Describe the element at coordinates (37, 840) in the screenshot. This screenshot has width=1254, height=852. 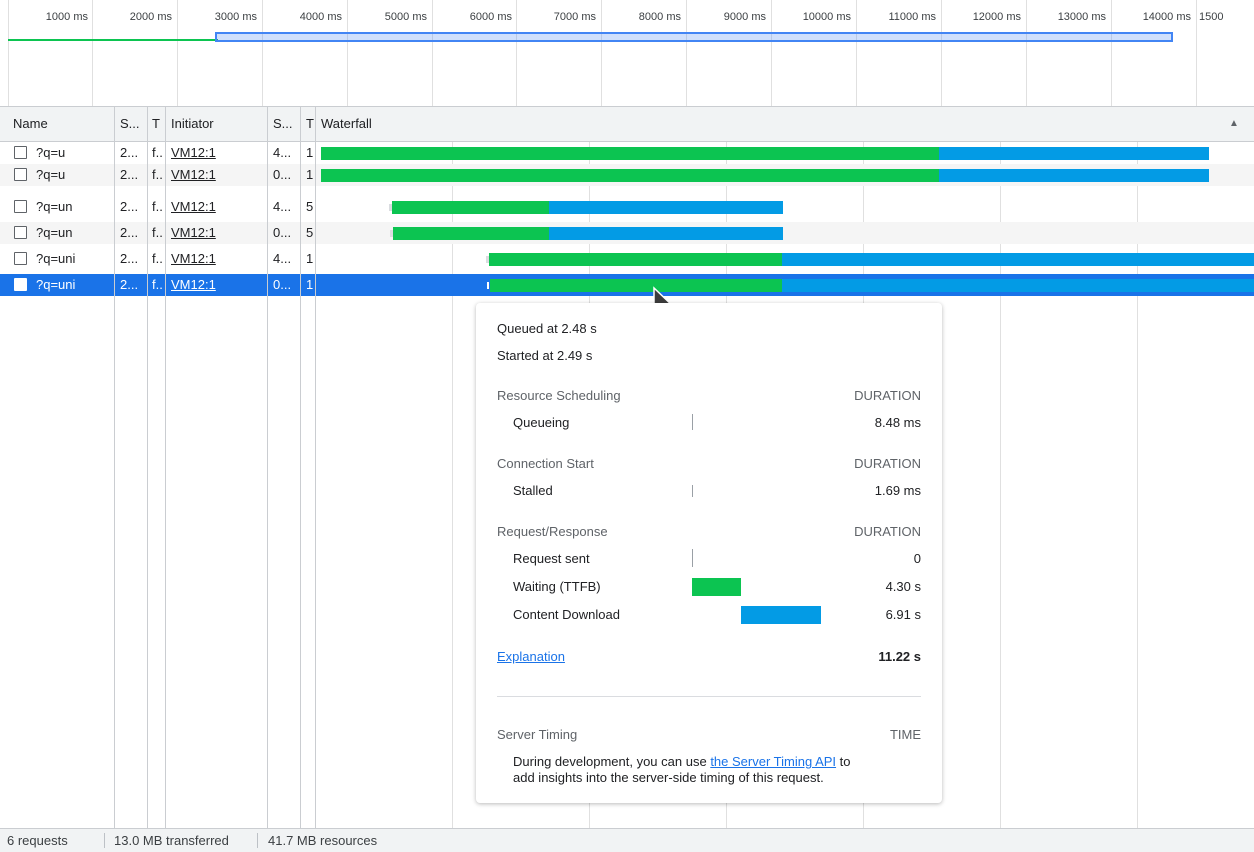
I see `request-count: 6 requests` at that location.